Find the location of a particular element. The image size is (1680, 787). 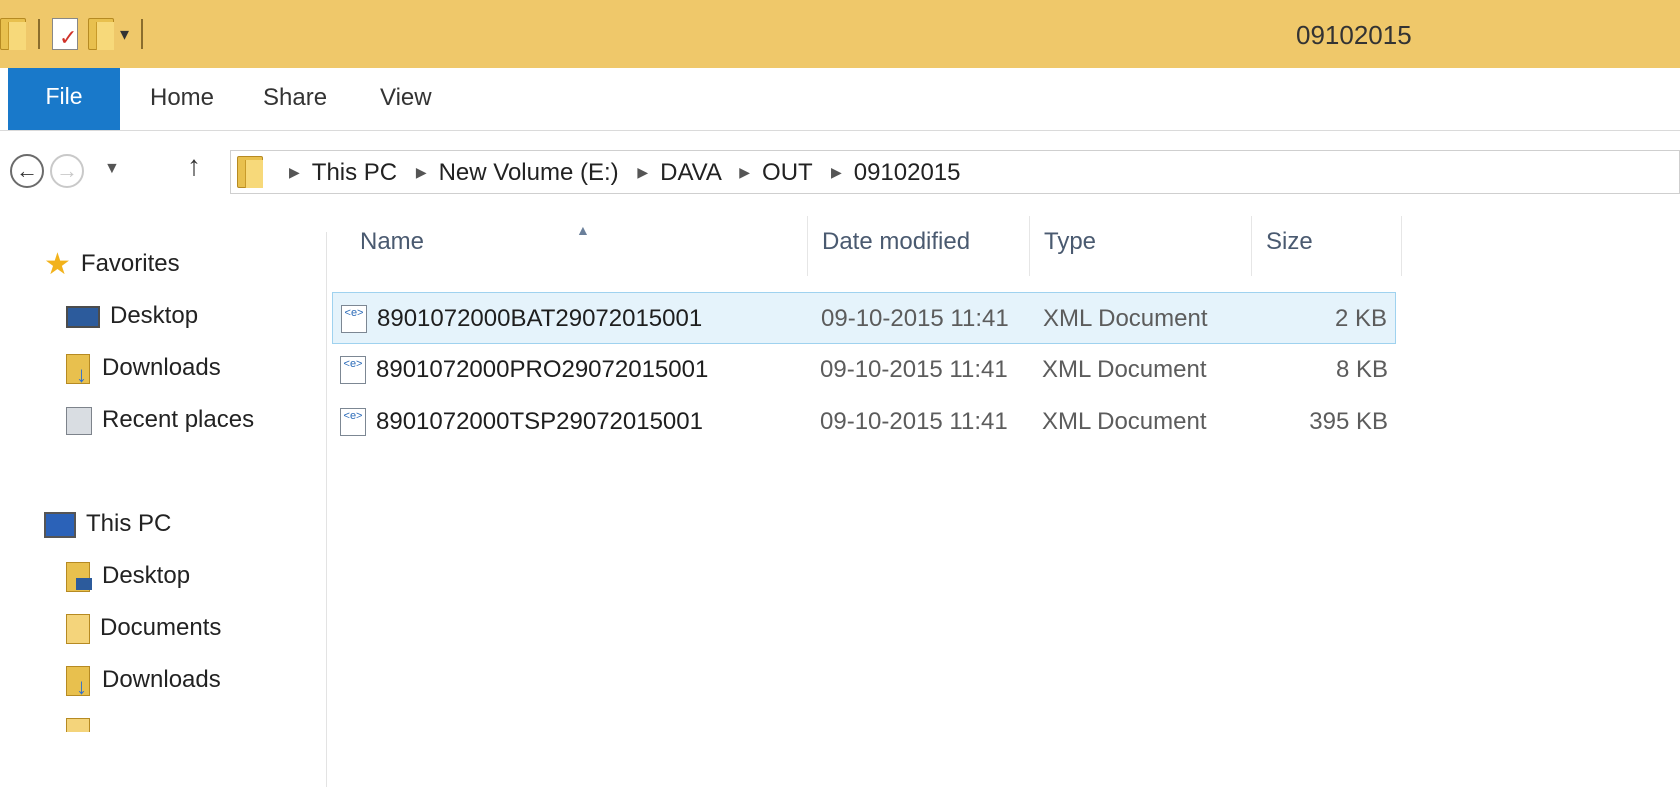

forward-button: → is located at coordinates (67, 171).